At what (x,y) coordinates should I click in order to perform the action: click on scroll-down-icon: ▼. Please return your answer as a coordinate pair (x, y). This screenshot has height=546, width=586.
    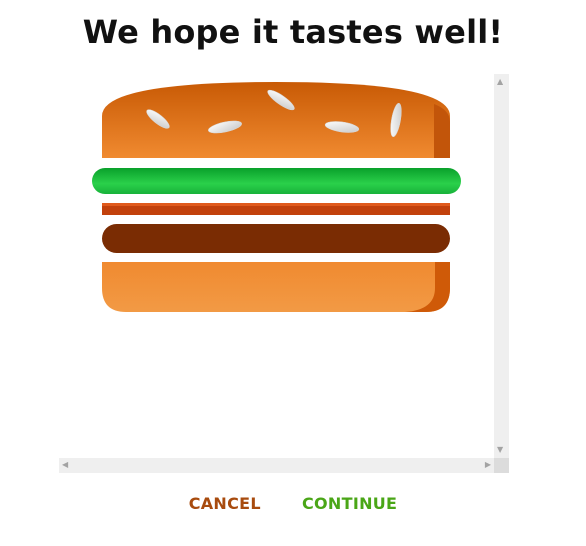
    Looking at the image, I should click on (500, 450).